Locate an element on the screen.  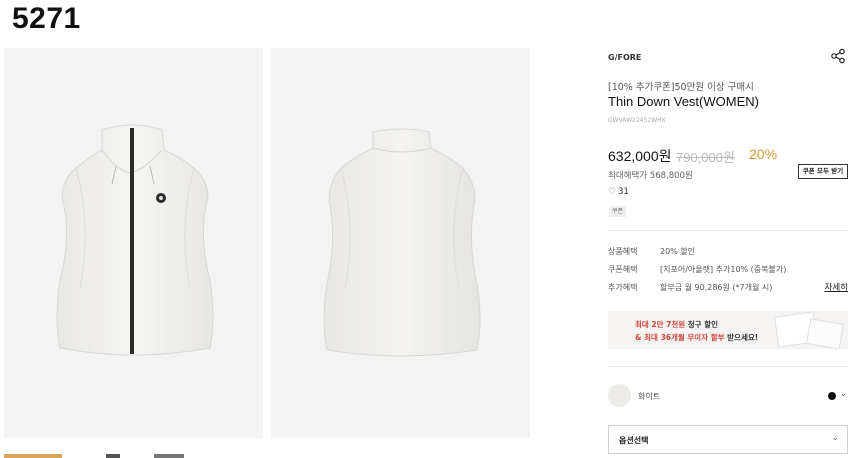
page-number: 5271 is located at coordinates (46, 18).